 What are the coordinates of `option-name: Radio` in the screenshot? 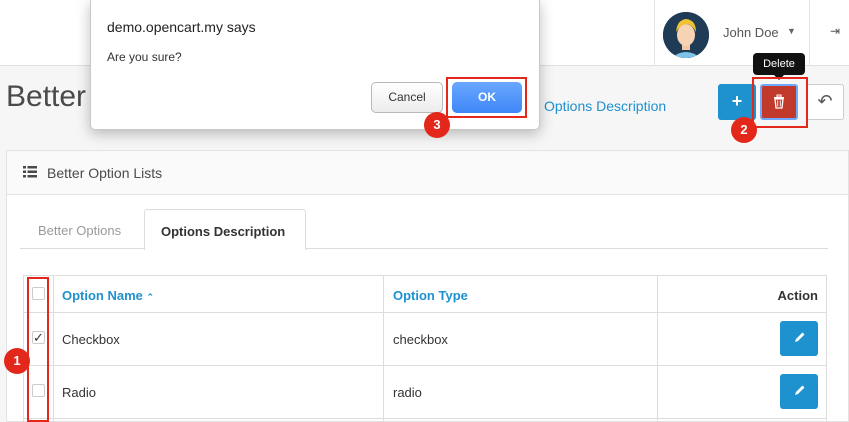 It's located at (79, 392).